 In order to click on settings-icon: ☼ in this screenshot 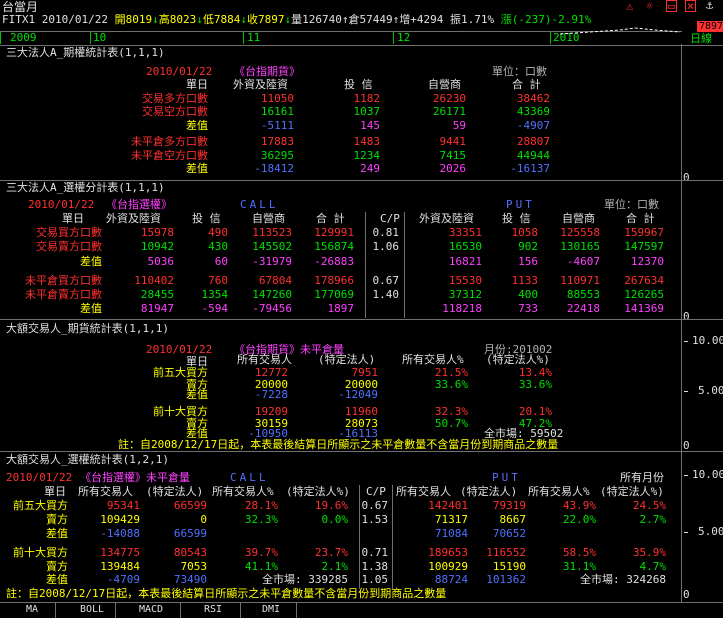, I will do `click(649, 6)`.